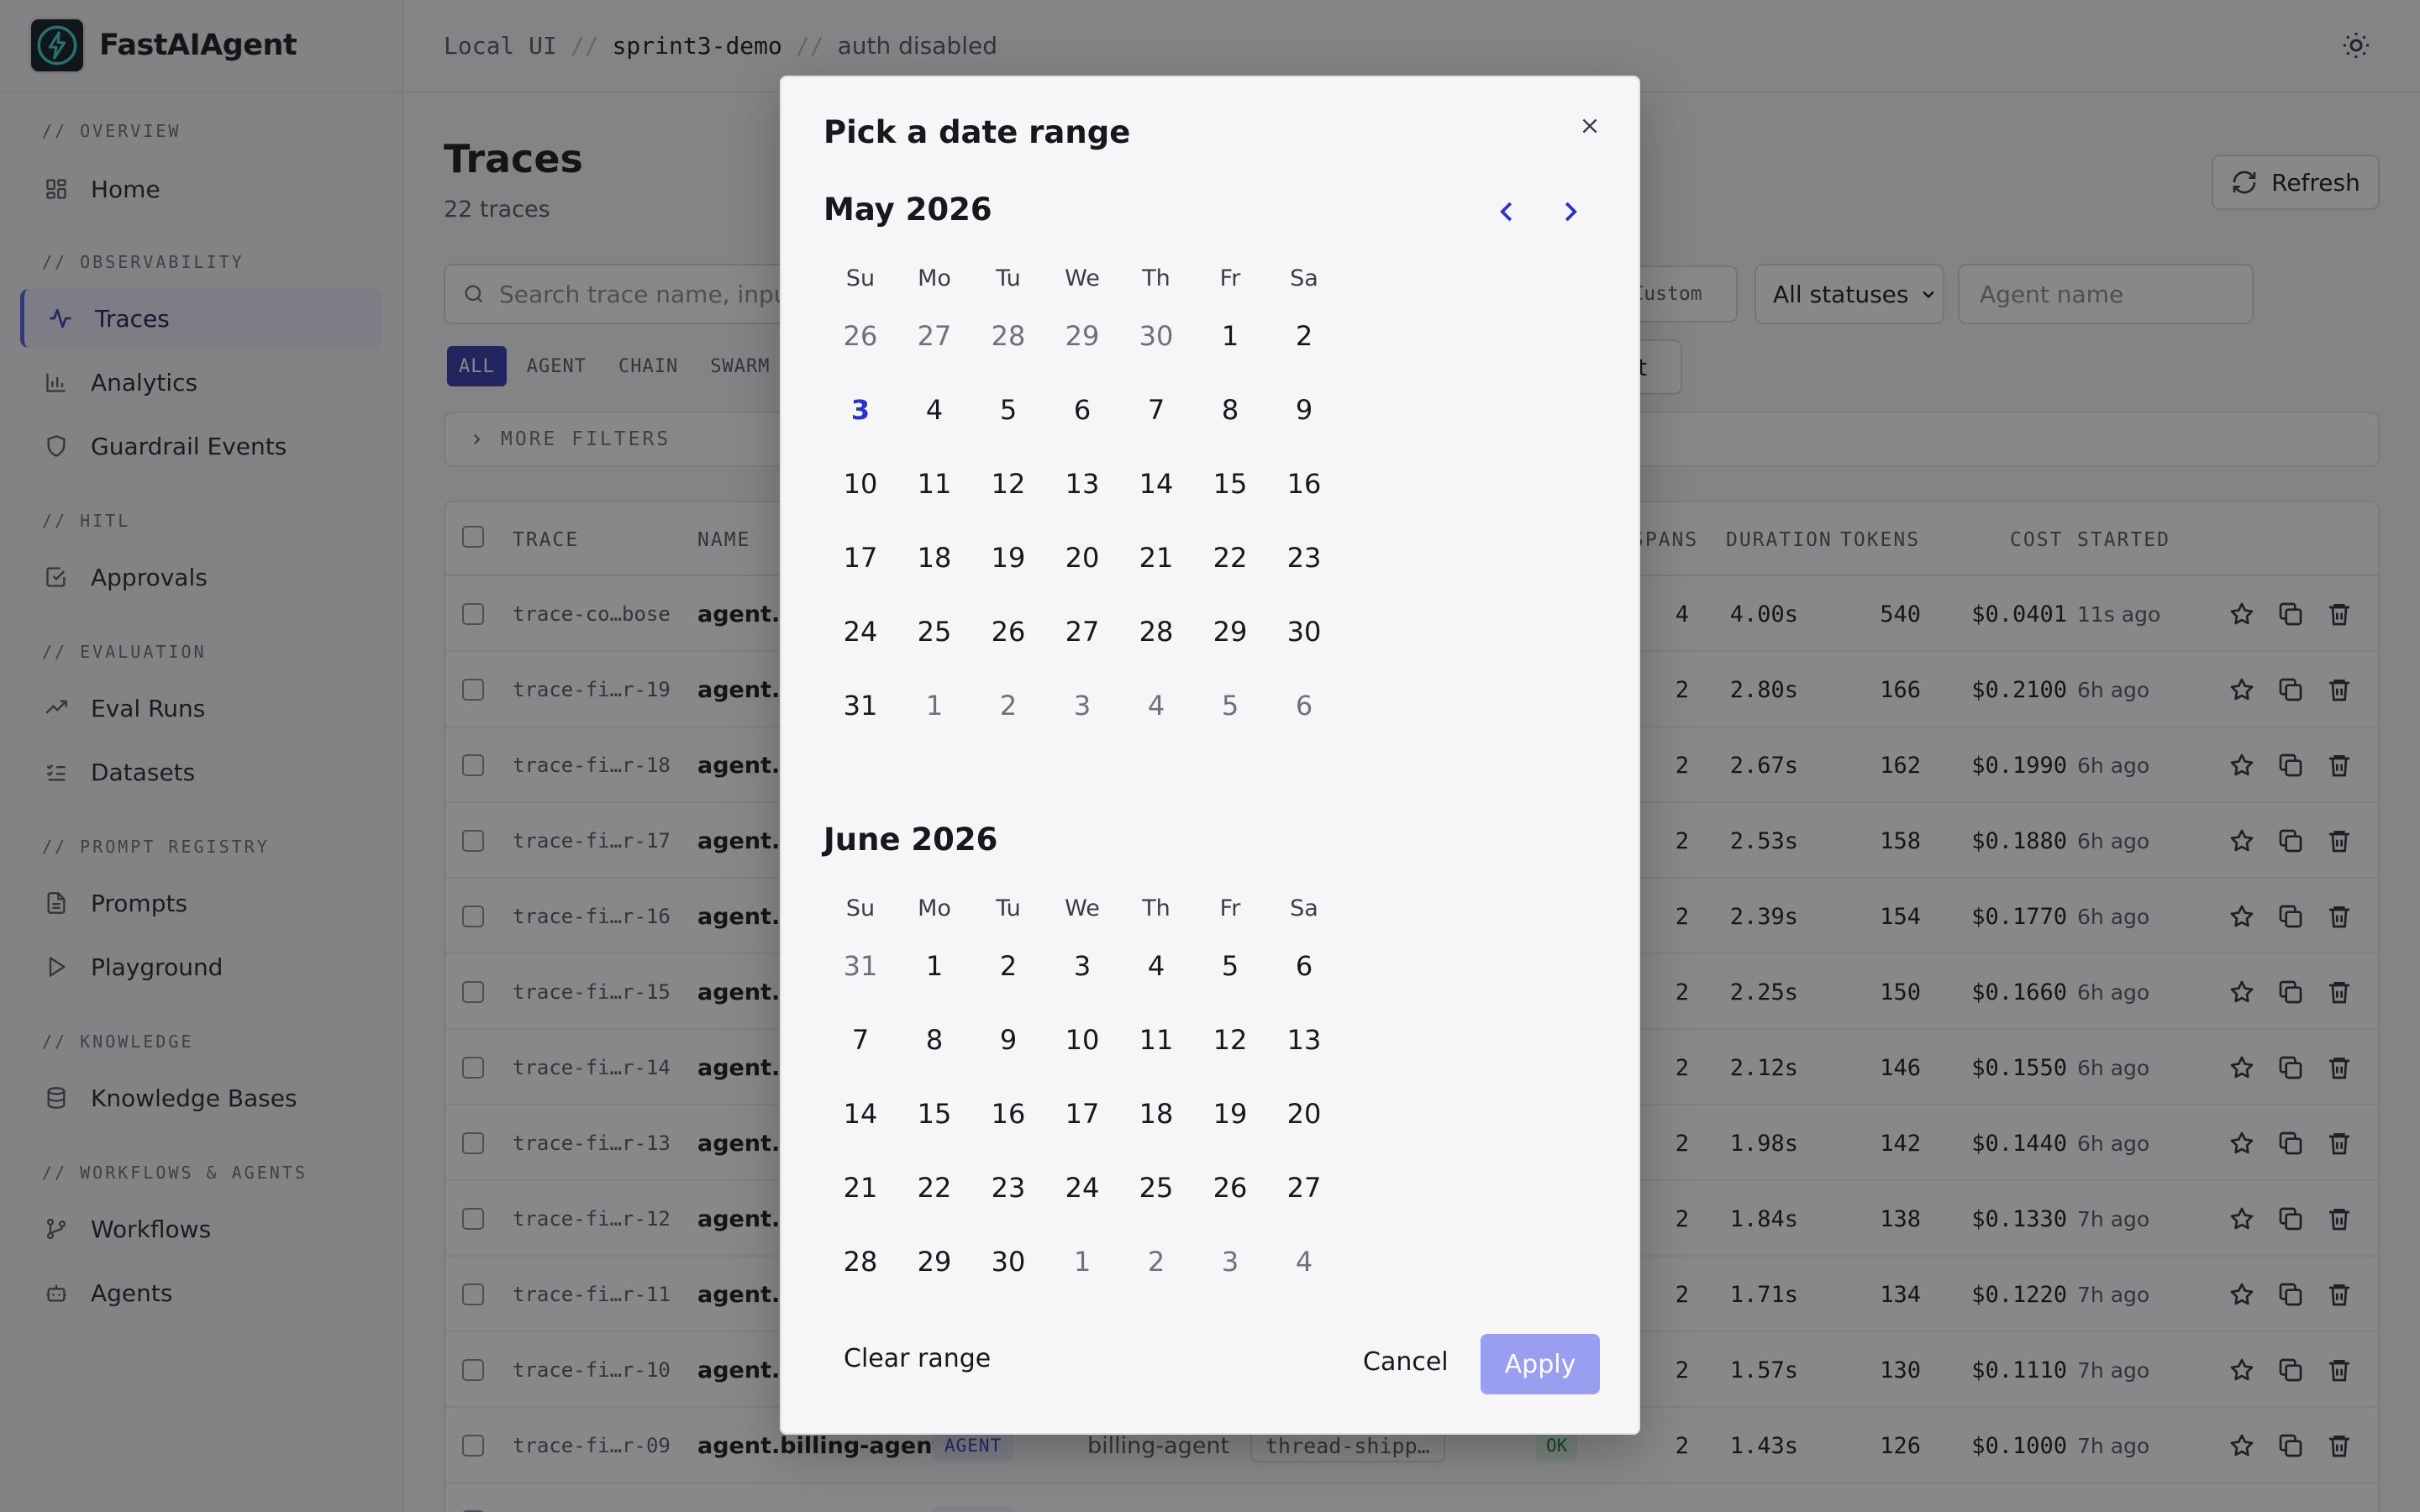  Describe the element at coordinates (1540, 1364) in the screenshot. I see `apply-button: Apply` at that location.